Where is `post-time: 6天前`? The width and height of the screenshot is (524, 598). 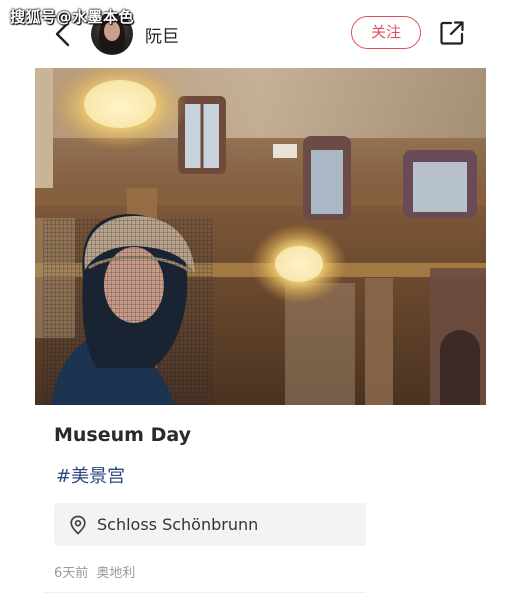
post-time: 6天前 is located at coordinates (71, 573).